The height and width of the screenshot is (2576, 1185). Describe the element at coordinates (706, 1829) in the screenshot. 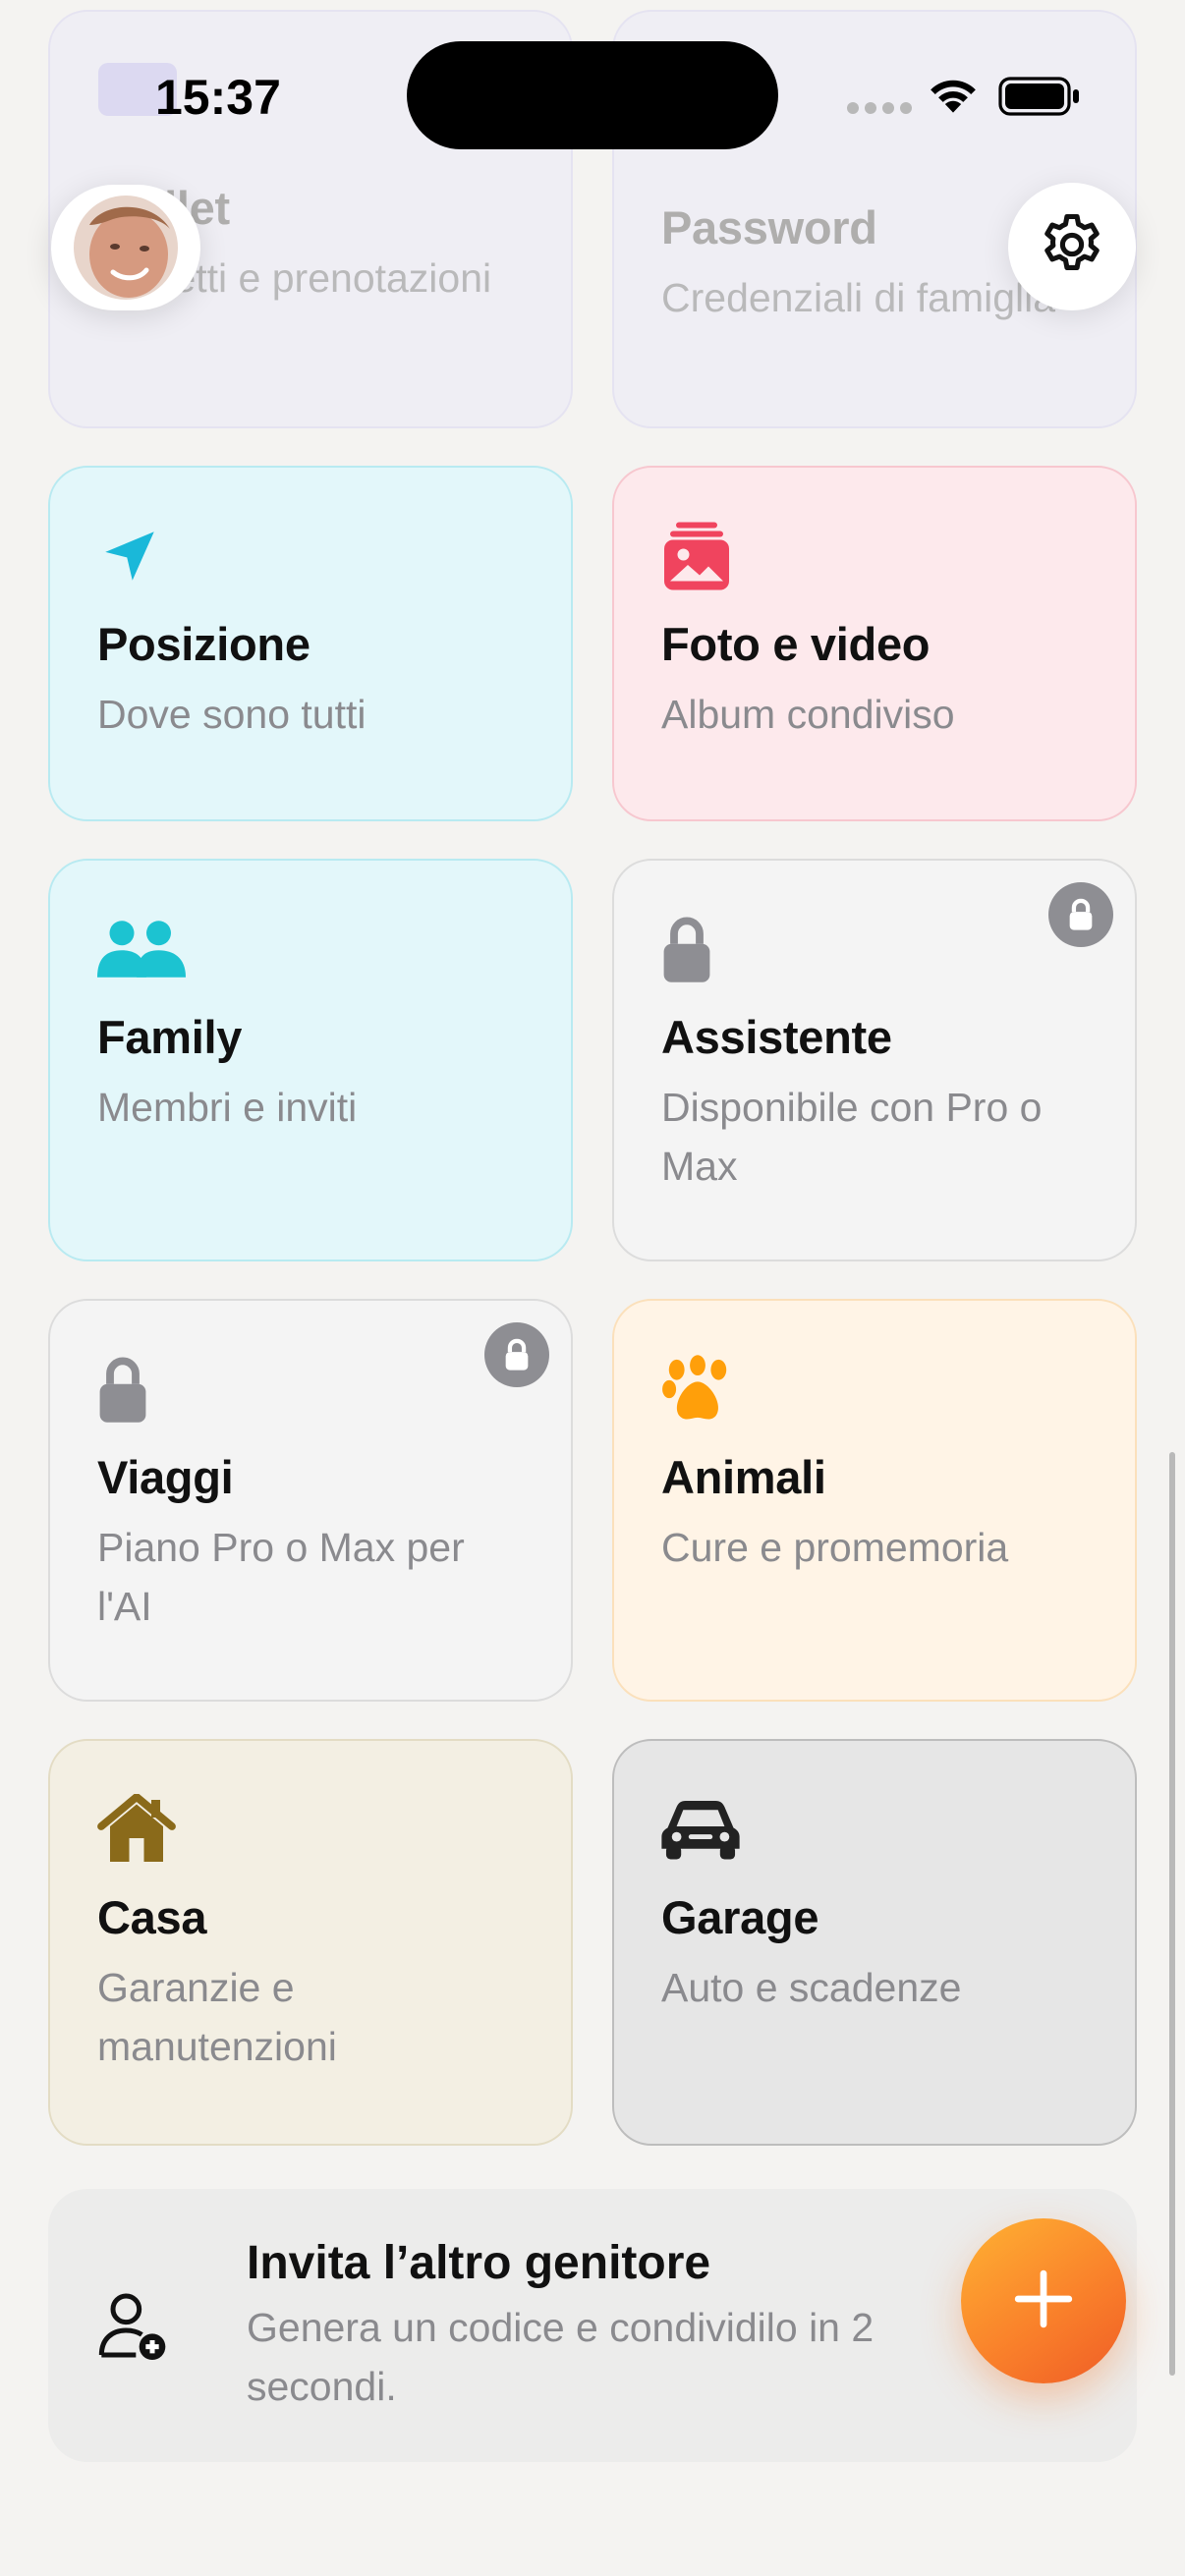

I see `car-icon` at that location.